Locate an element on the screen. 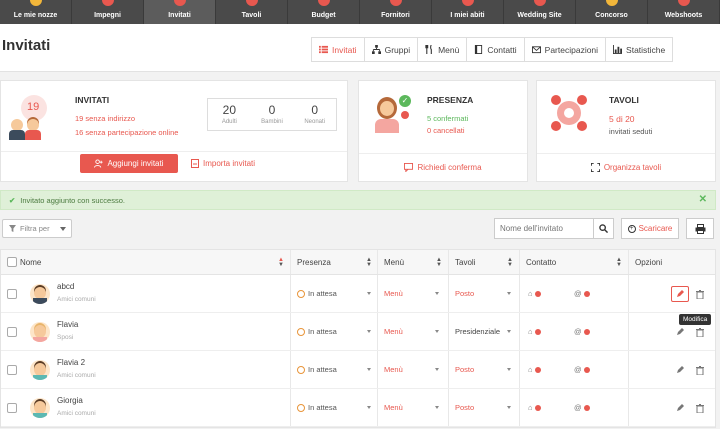  guest-name: Flavia is located at coordinates (67, 324).